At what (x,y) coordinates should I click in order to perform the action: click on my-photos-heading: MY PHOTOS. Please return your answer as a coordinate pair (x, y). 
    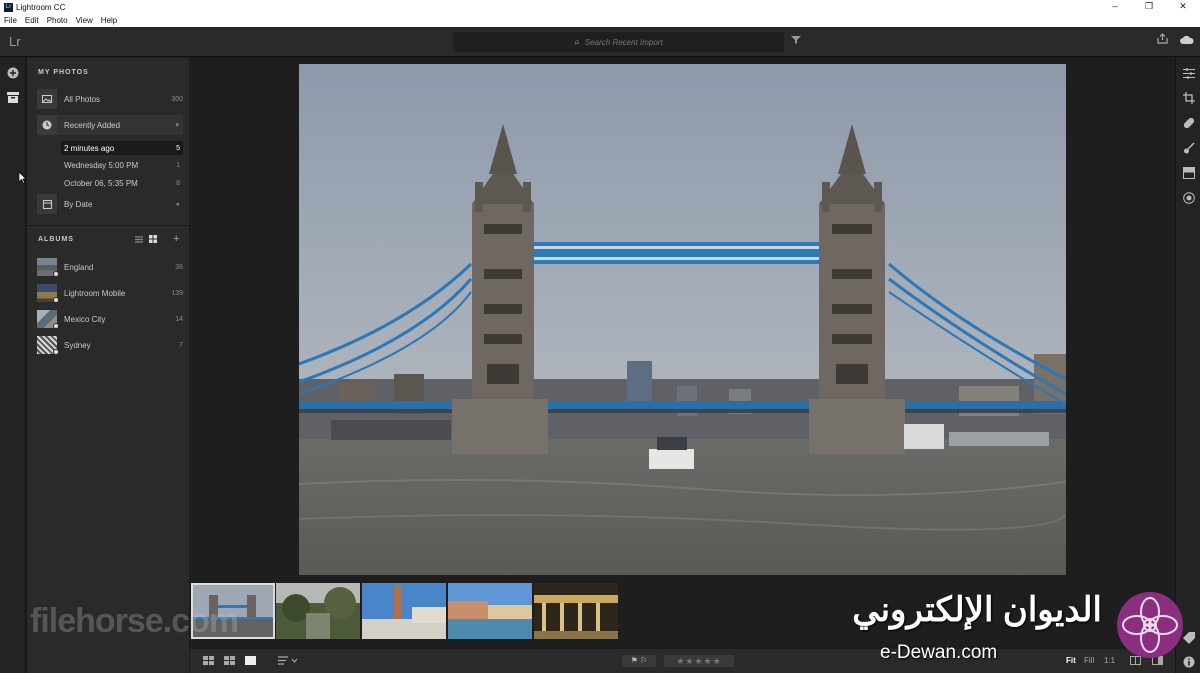
    Looking at the image, I should click on (63, 72).